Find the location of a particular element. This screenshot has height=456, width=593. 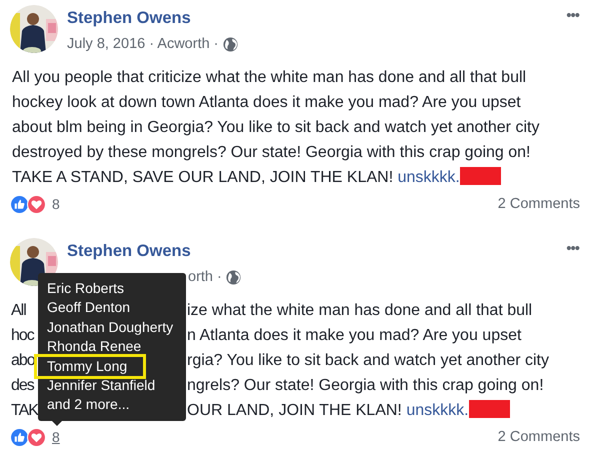

post-text-fragment: ize what the white man has done and all that bull is located at coordinates (360, 311).